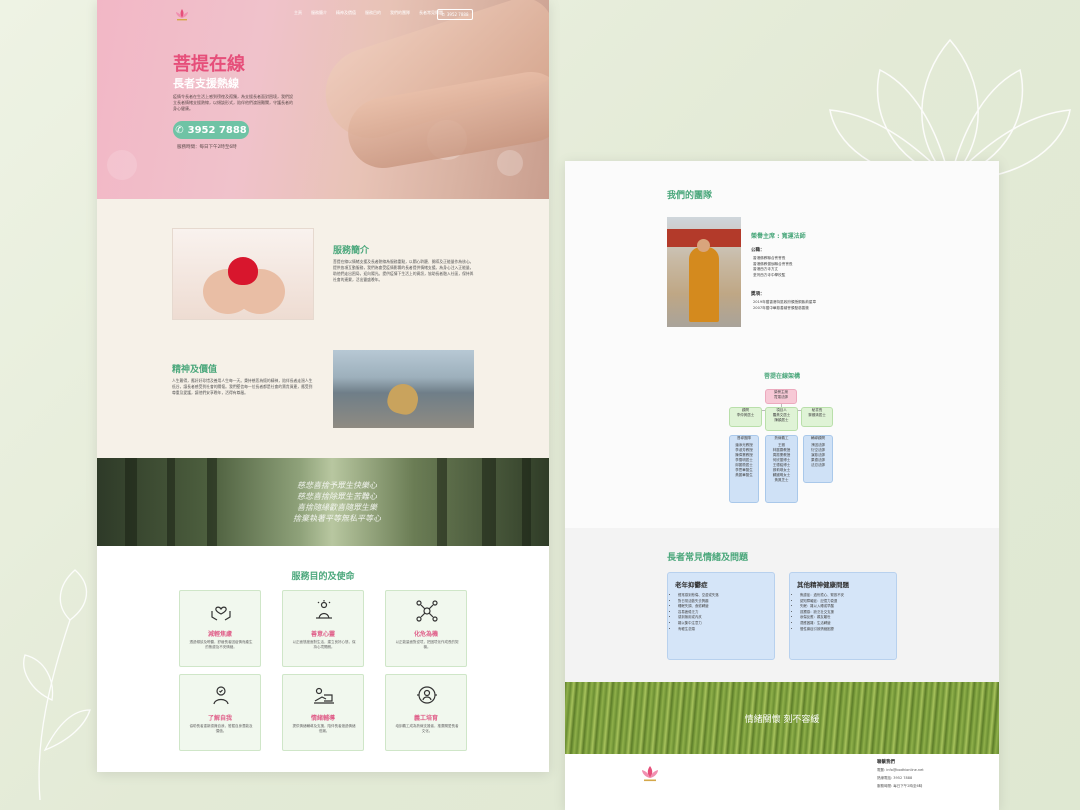  I want to click on duties-list: 香港佛教聯合會會長 香港佛教僧伽聯合會會長 香港西方寺方丈 荃灣西方寺中學校監, so click(773, 267).